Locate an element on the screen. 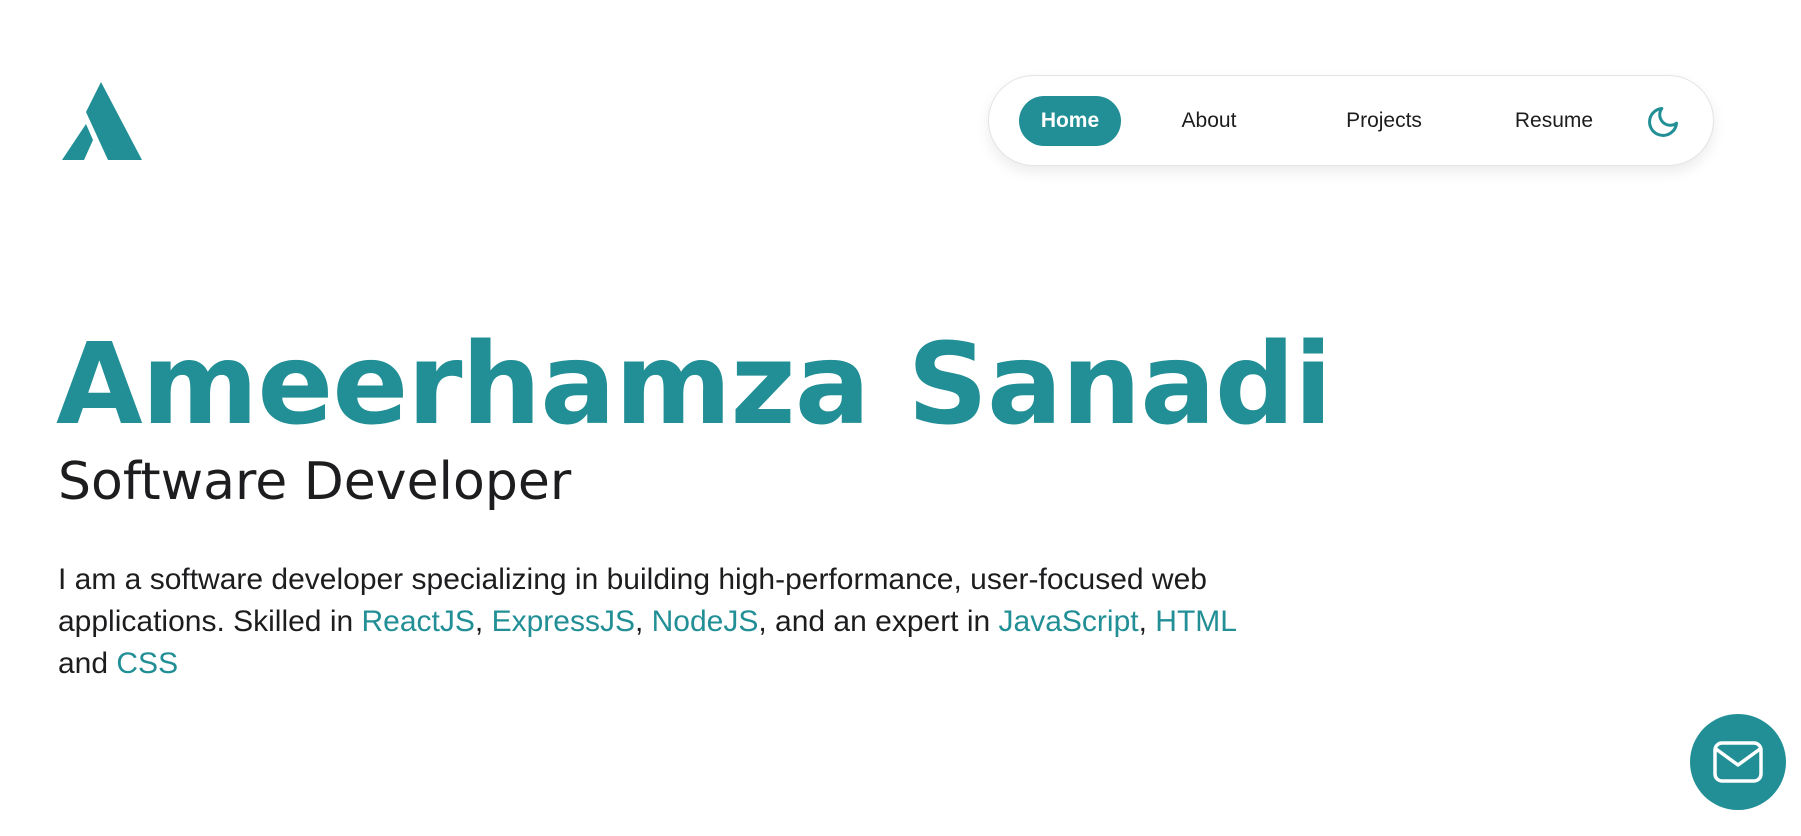  a-letter-logo-icon is located at coordinates (102, 121).